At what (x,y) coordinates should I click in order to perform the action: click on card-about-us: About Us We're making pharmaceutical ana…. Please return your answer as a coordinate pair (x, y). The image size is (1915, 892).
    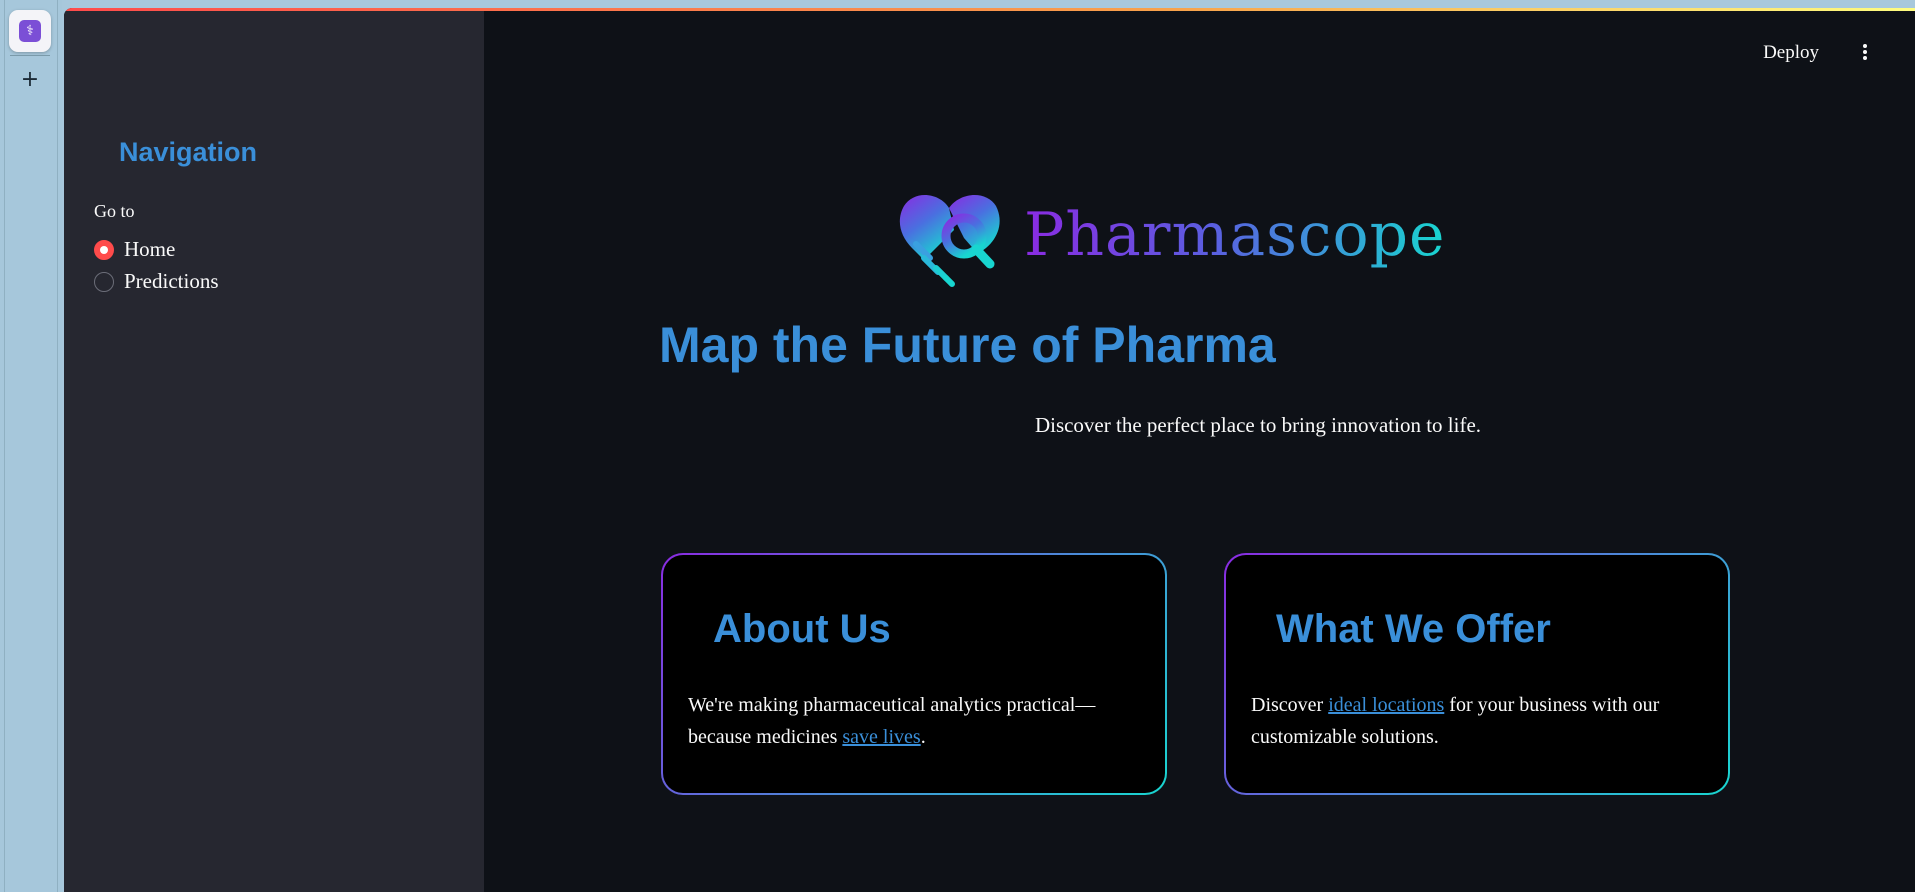
    Looking at the image, I should click on (914, 674).